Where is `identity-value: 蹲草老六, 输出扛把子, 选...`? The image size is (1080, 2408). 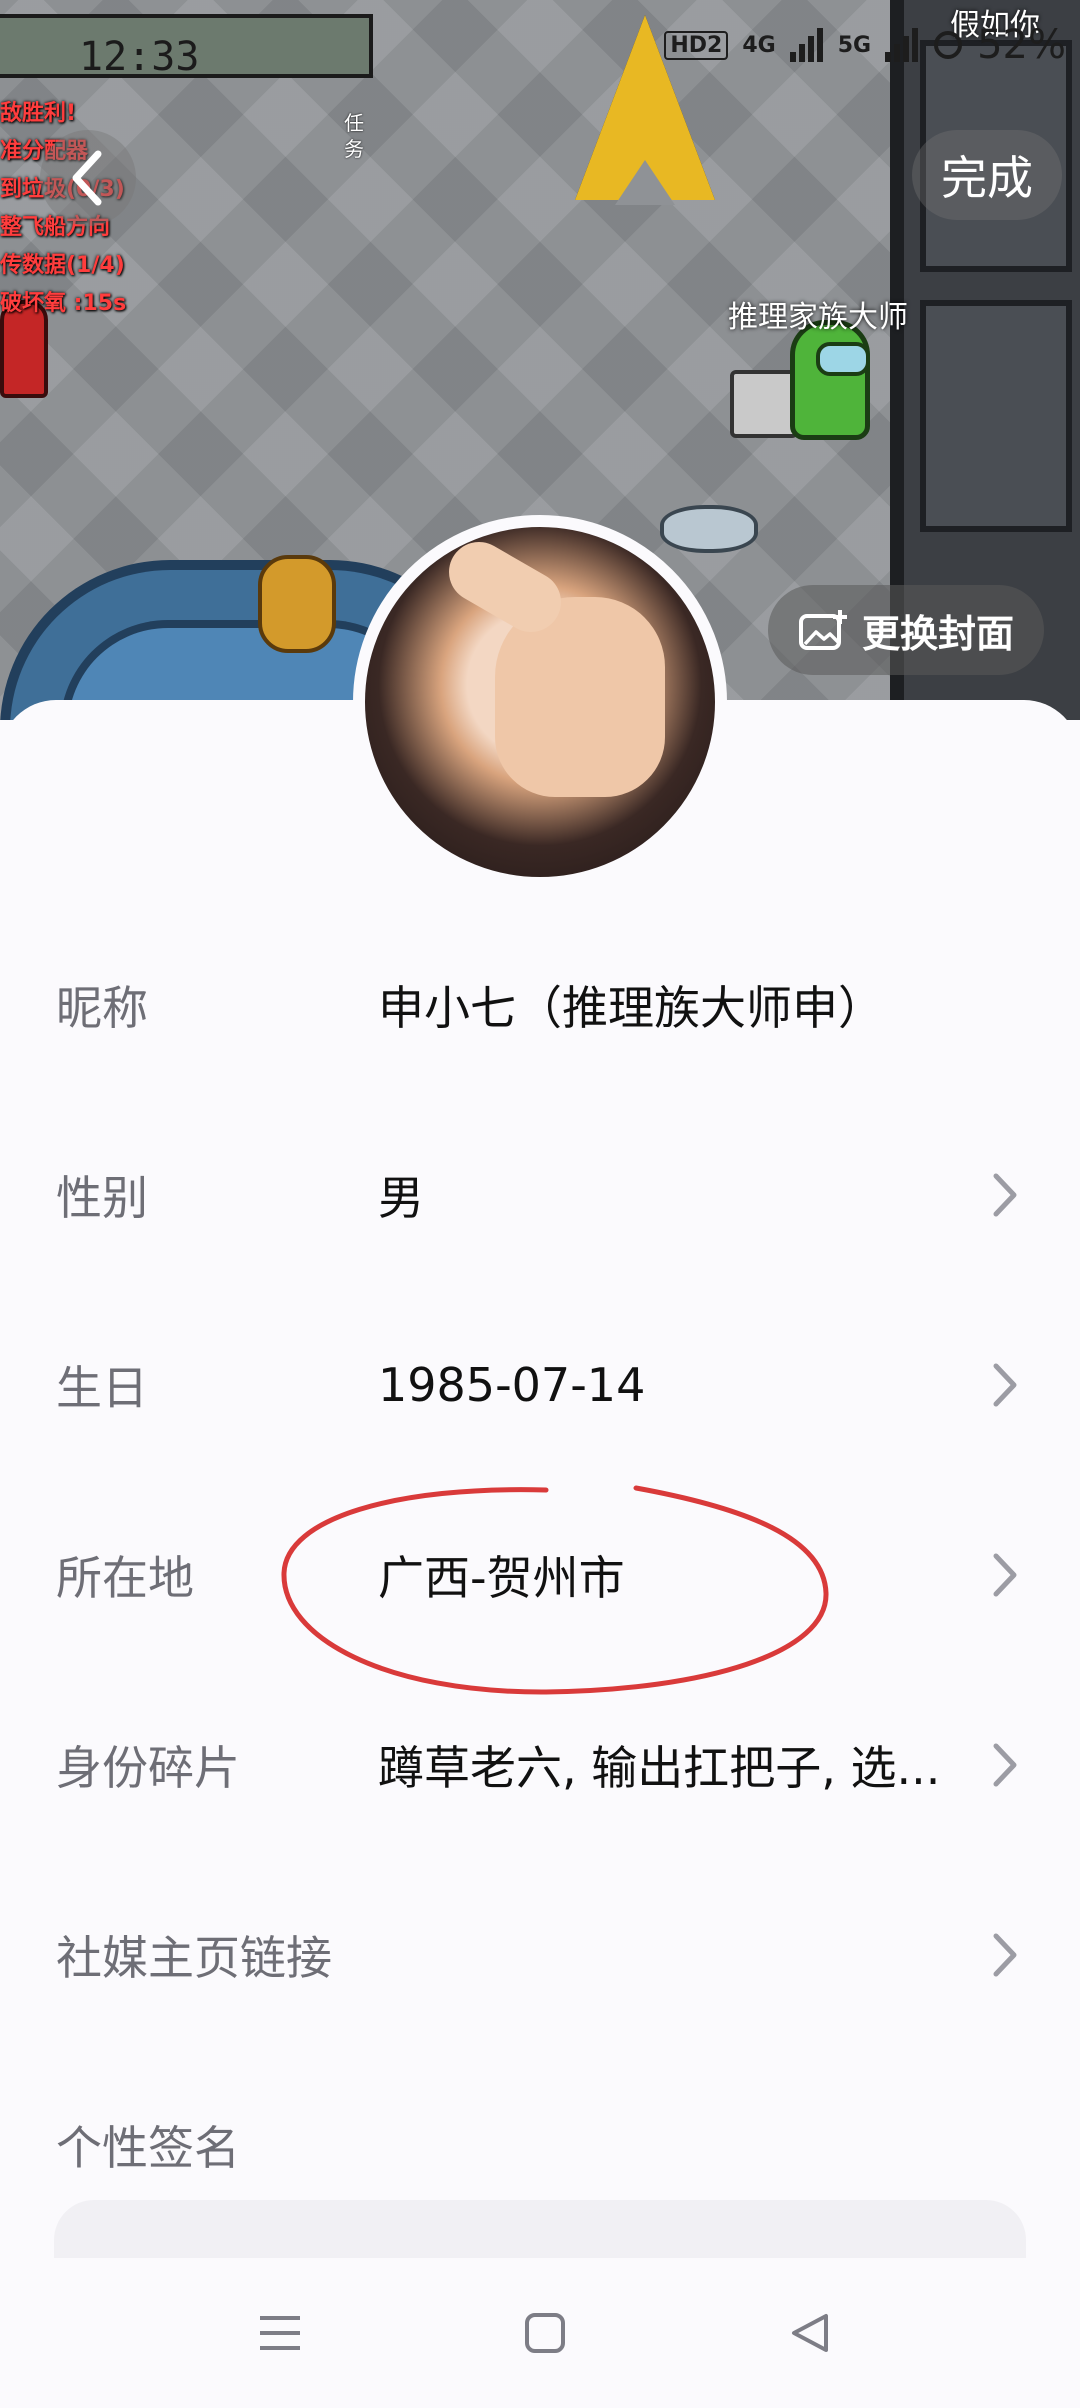
identity-value: 蹲草老六, 输出扛把子, 选... is located at coordinates (659, 1768).